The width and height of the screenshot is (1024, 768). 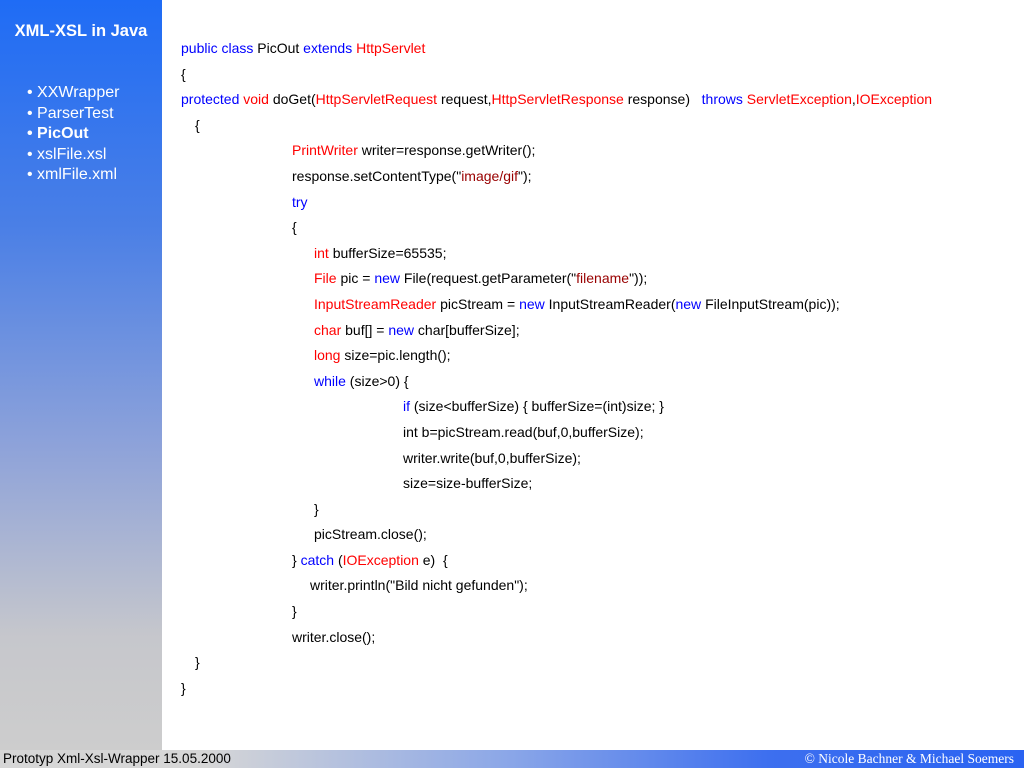 I want to click on code-token: e) {, so click(x=435, y=559).